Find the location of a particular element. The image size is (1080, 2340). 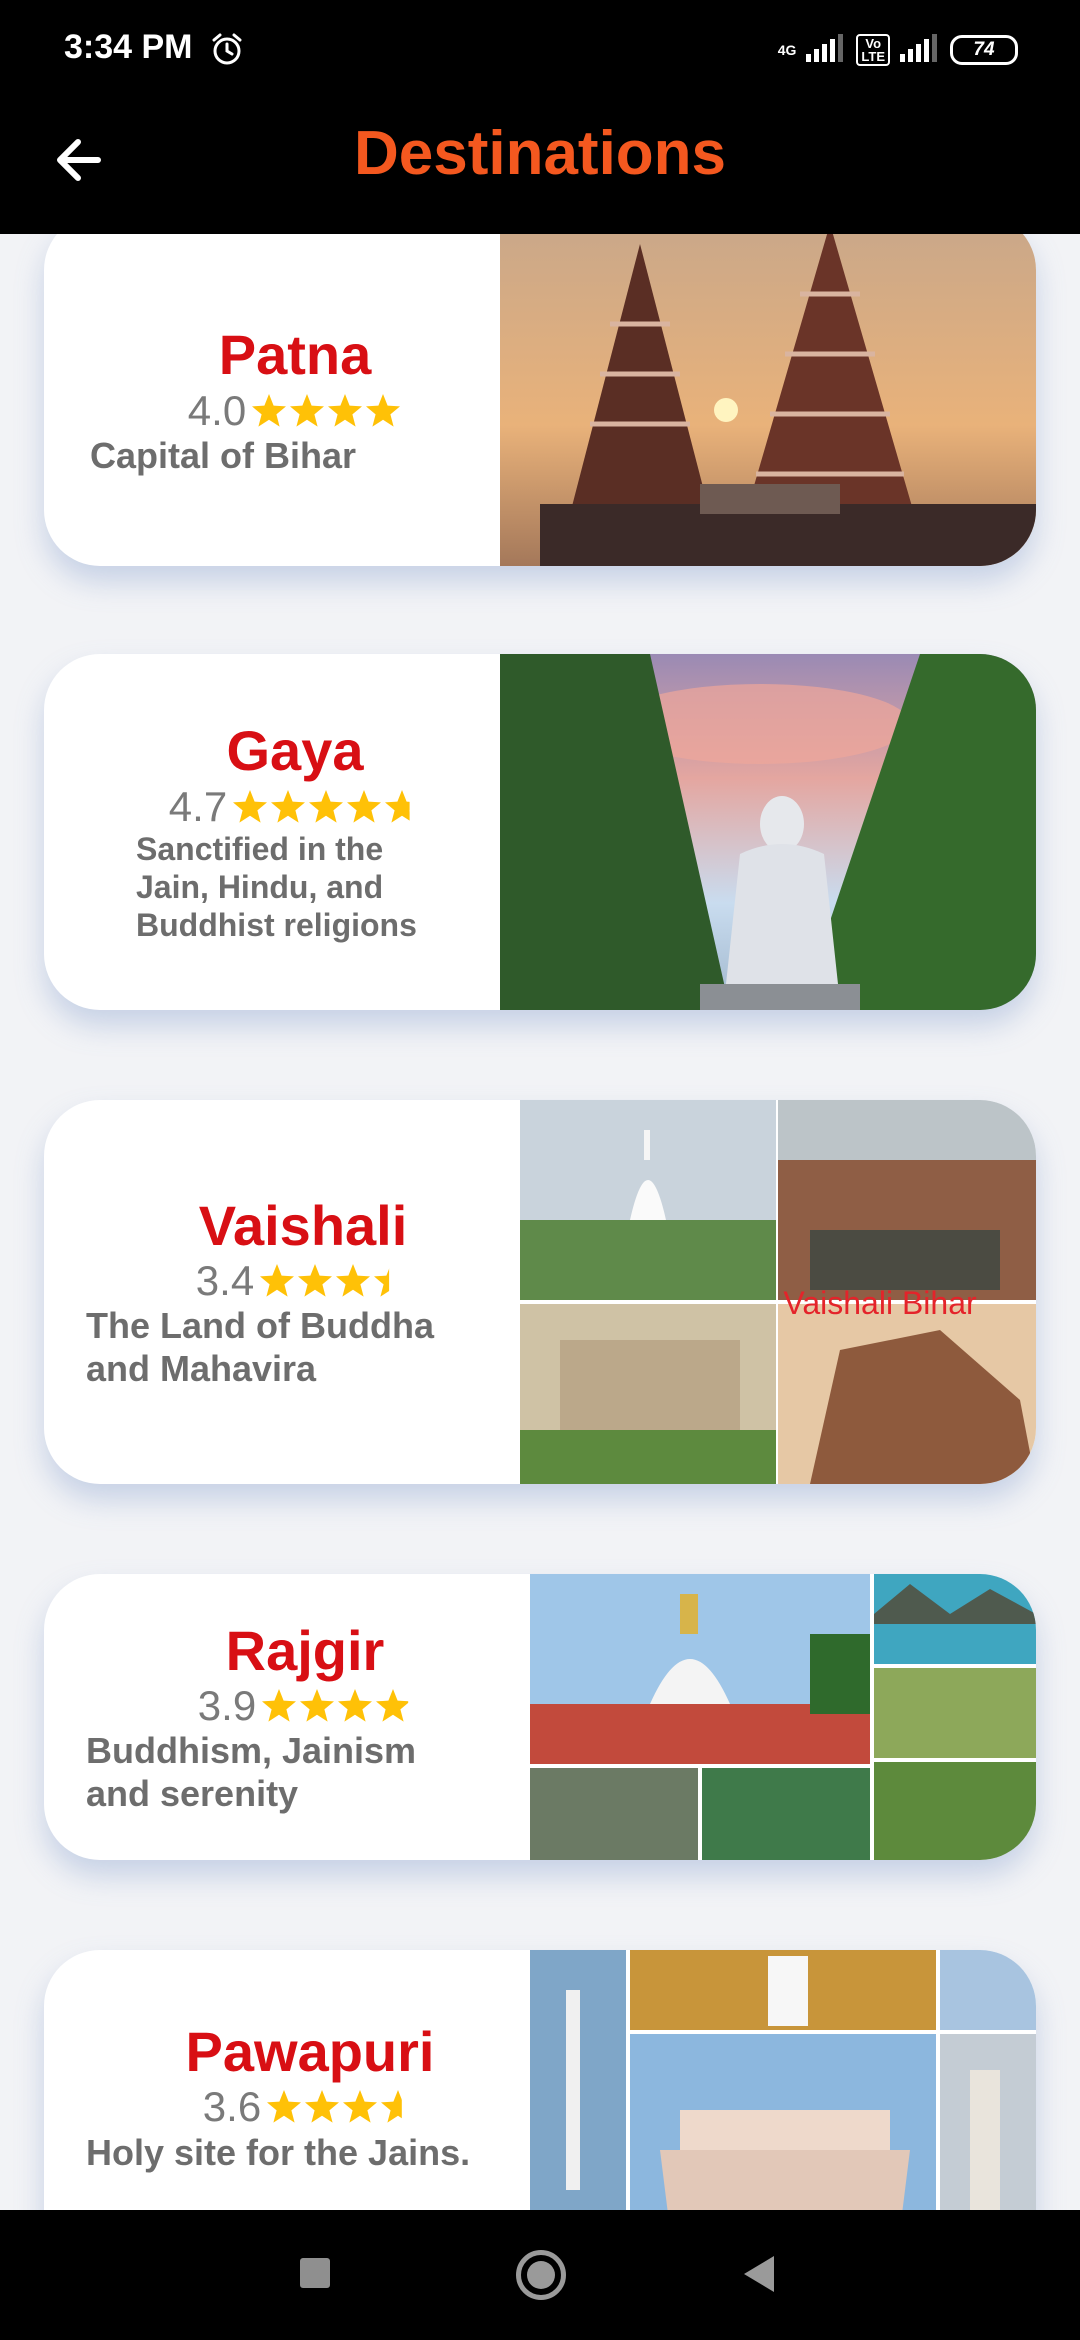

battery-level: 74 is located at coordinates (984, 49).